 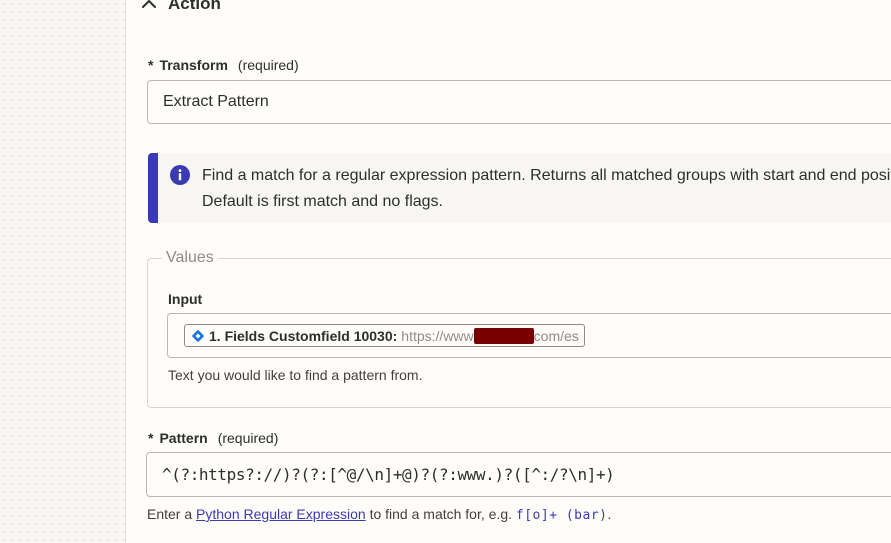 What do you see at coordinates (561, 515) in the screenshot?
I see `pattern-help-example: f[o]+ (bar)` at bounding box center [561, 515].